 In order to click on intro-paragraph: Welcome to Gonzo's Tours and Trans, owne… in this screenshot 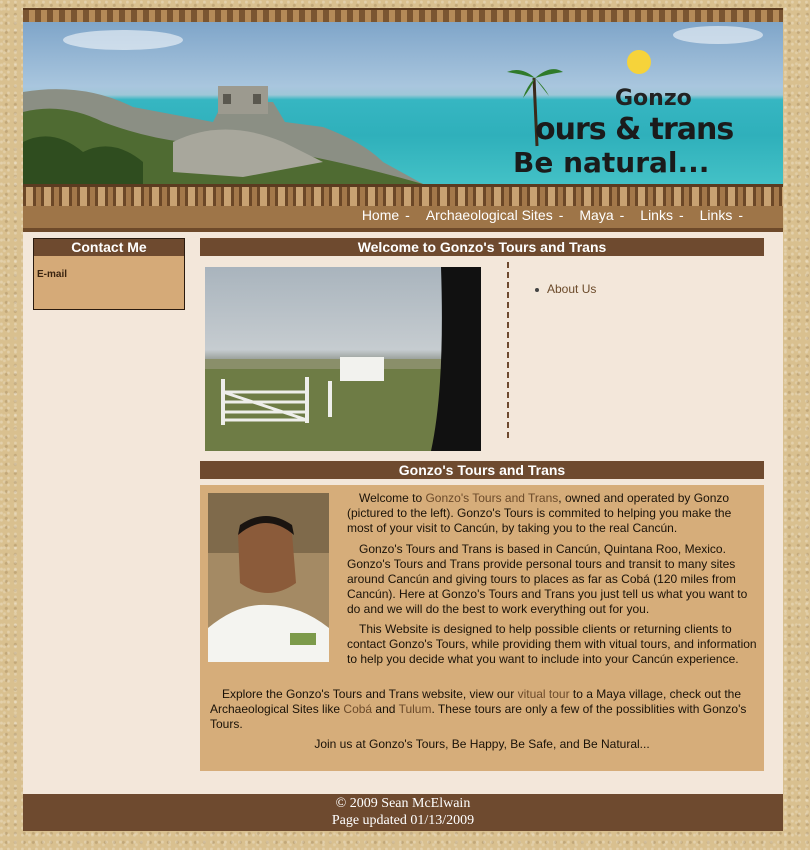, I will do `click(552, 513)`.